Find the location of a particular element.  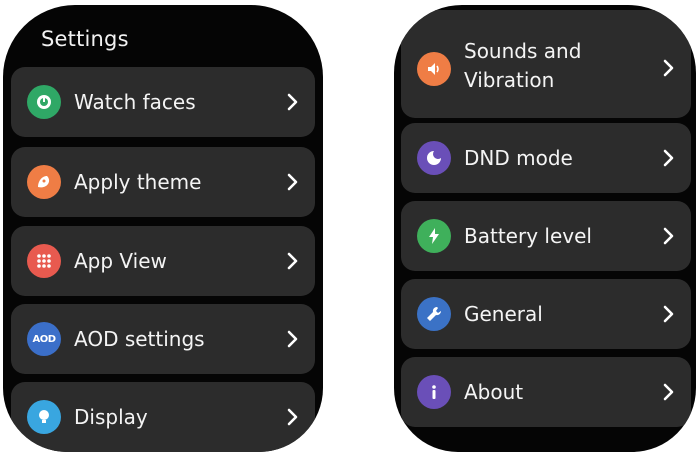

theme-icon is located at coordinates (44, 182).